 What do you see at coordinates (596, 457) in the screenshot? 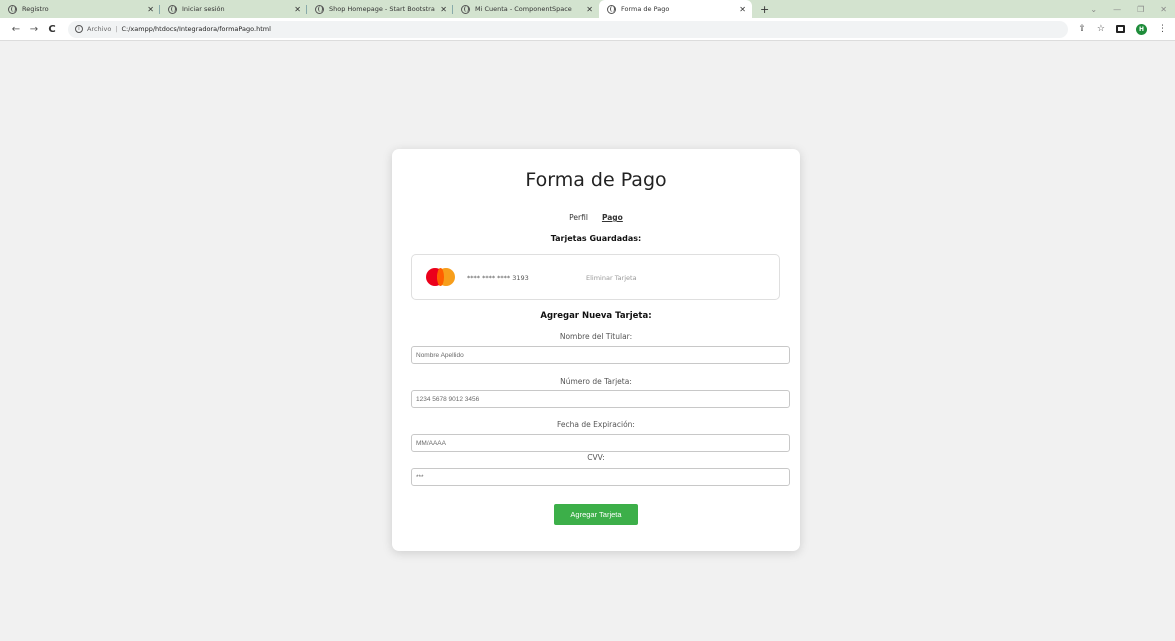
I see `cvv-label: CVV:` at bounding box center [596, 457].